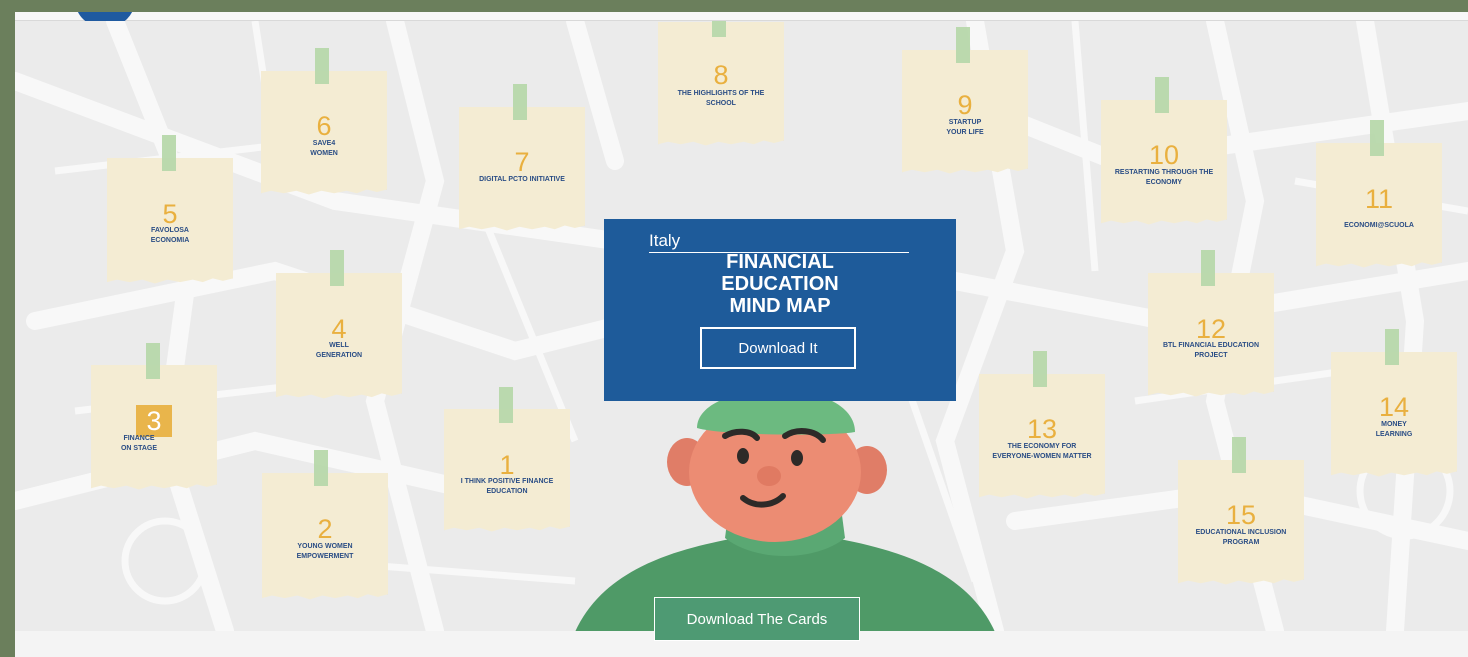 This screenshot has height=657, width=1468. What do you see at coordinates (1379, 199) in the screenshot?
I see `note-number: 11` at bounding box center [1379, 199].